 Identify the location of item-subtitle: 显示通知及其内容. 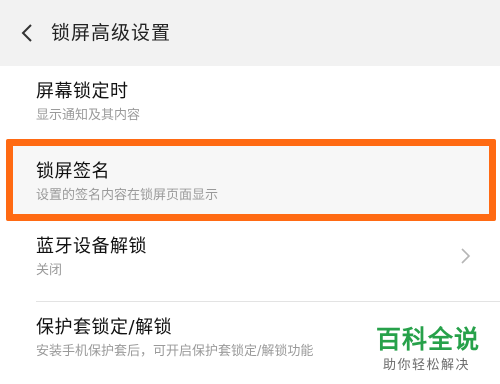
(88, 115).